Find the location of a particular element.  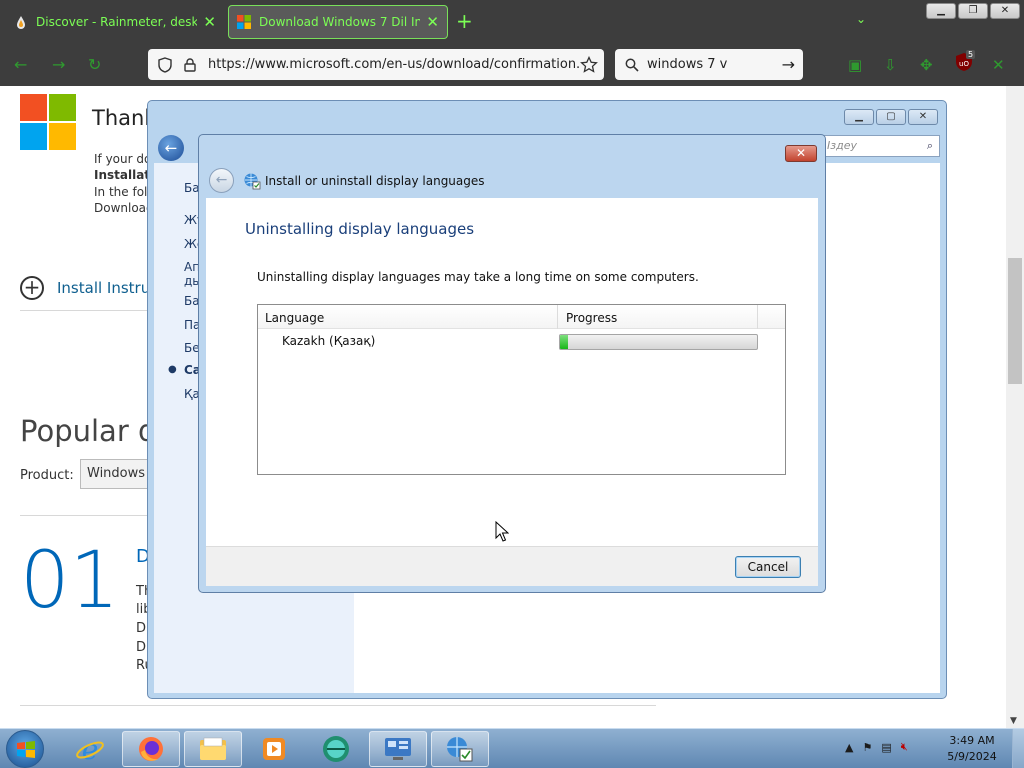

show-desktop-button is located at coordinates (1018, 748).